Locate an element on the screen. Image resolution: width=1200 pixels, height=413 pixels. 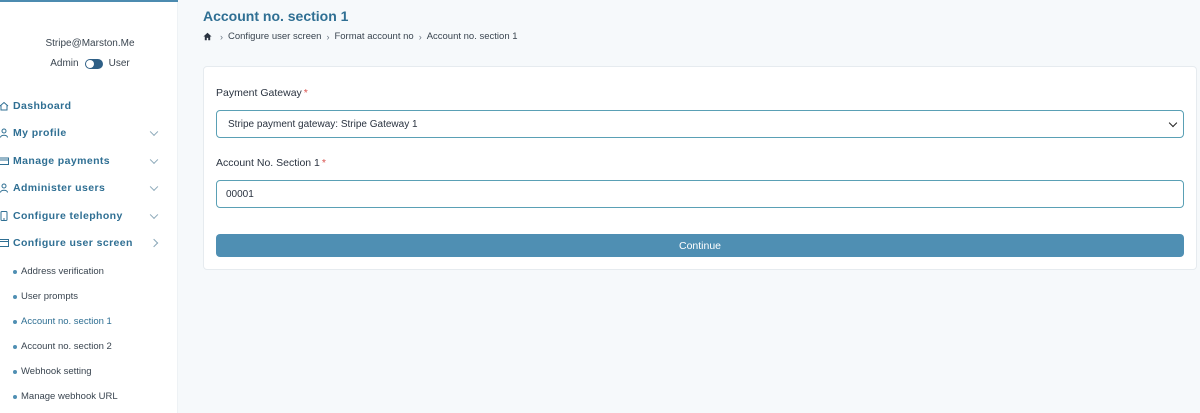
role-admin-label: Admin is located at coordinates (64, 63).